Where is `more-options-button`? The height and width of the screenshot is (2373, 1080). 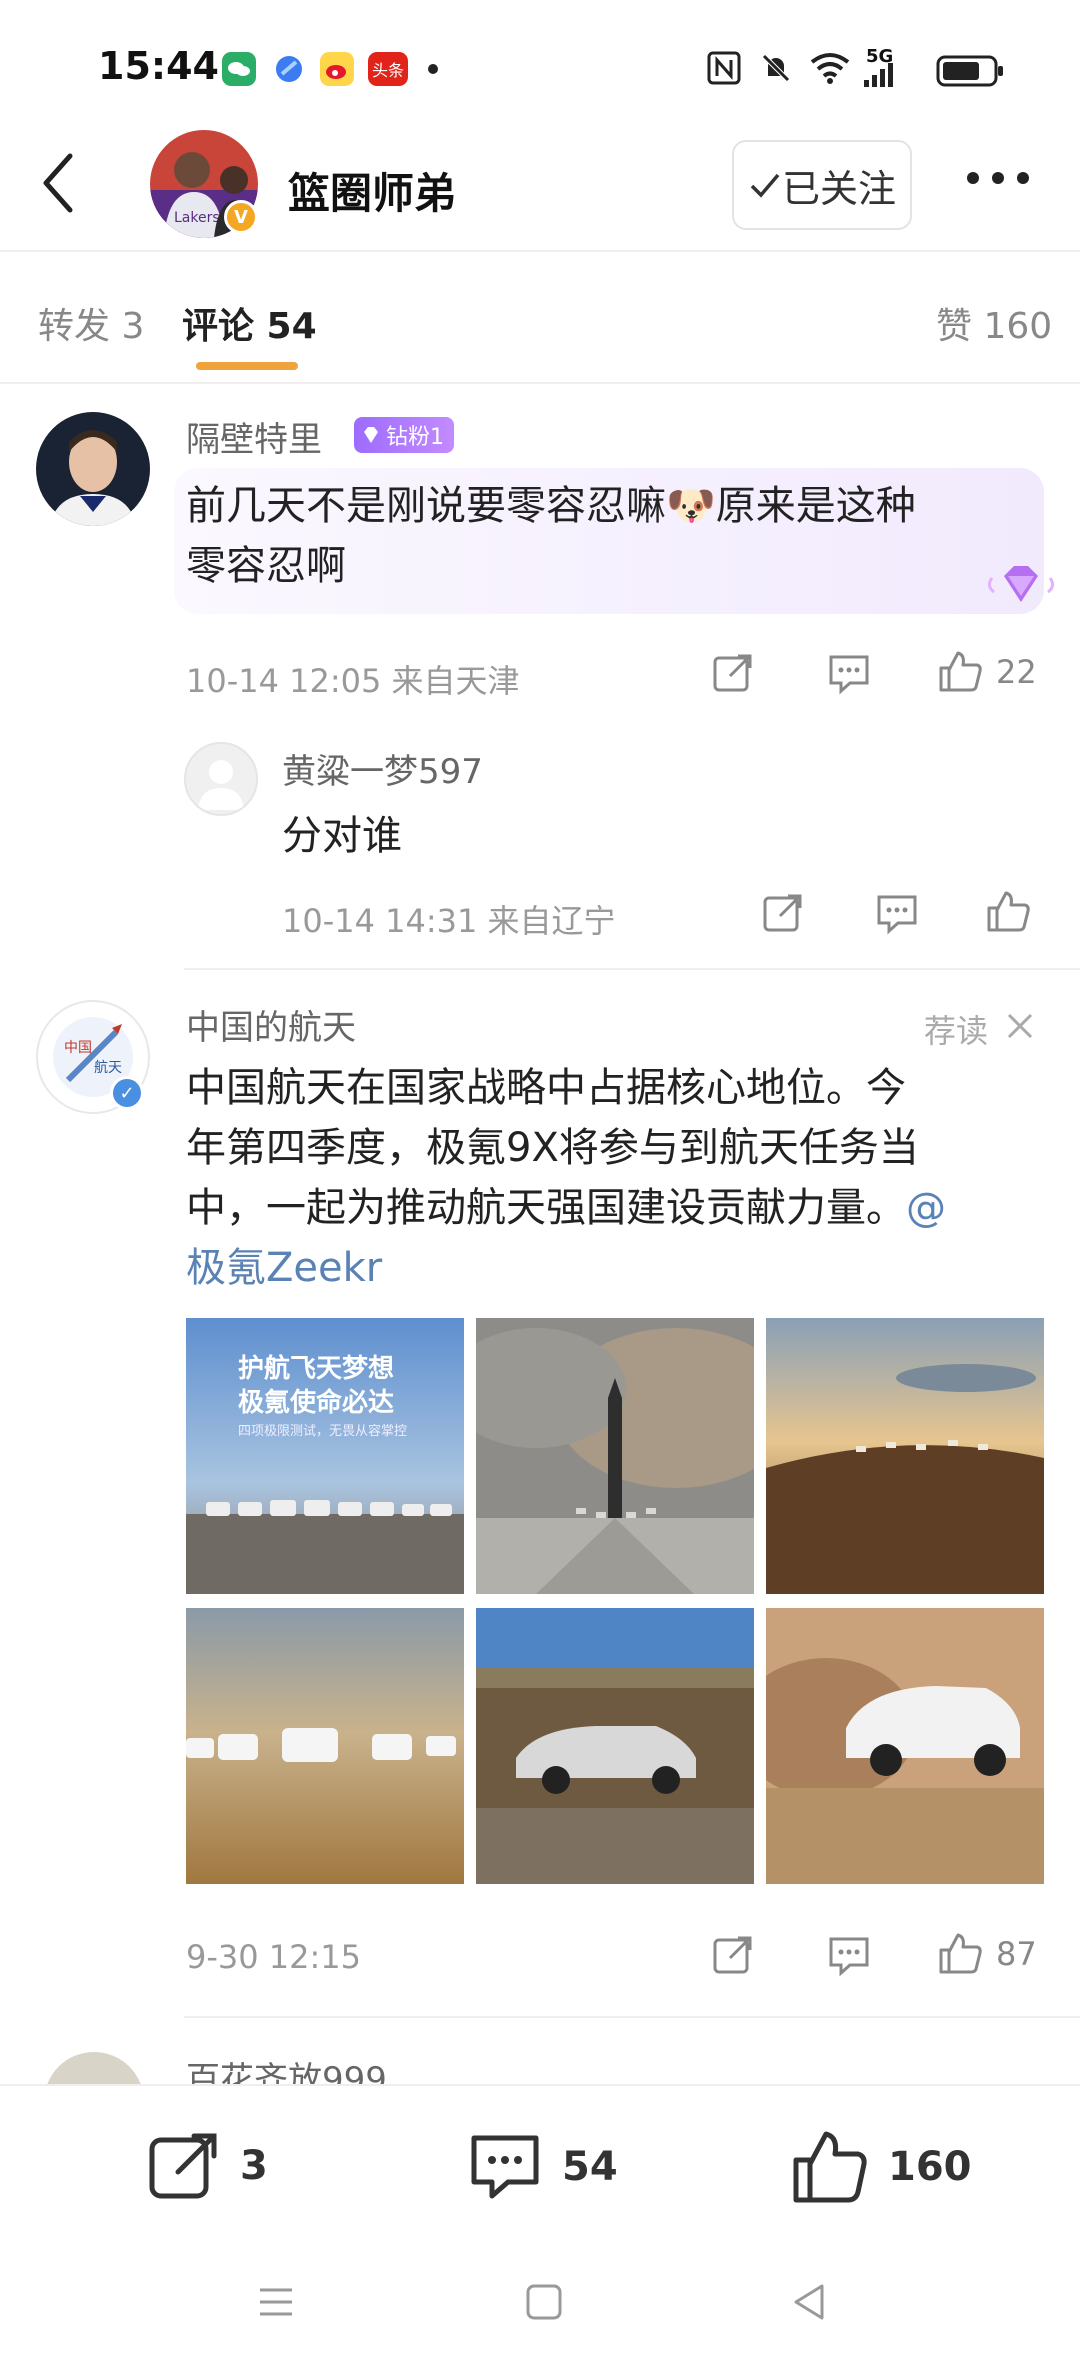 more-options-button is located at coordinates (998, 180).